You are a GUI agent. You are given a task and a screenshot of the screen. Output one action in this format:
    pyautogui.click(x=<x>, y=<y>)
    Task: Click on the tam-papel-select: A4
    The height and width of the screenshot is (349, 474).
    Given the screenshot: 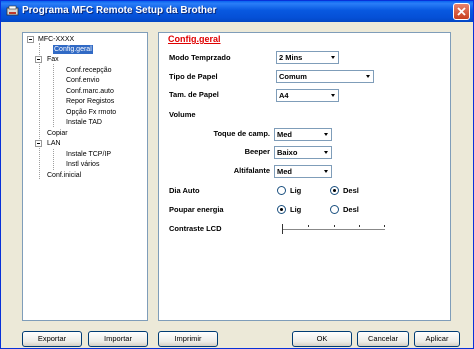 What is the action you would take?
    pyautogui.click(x=307, y=95)
    